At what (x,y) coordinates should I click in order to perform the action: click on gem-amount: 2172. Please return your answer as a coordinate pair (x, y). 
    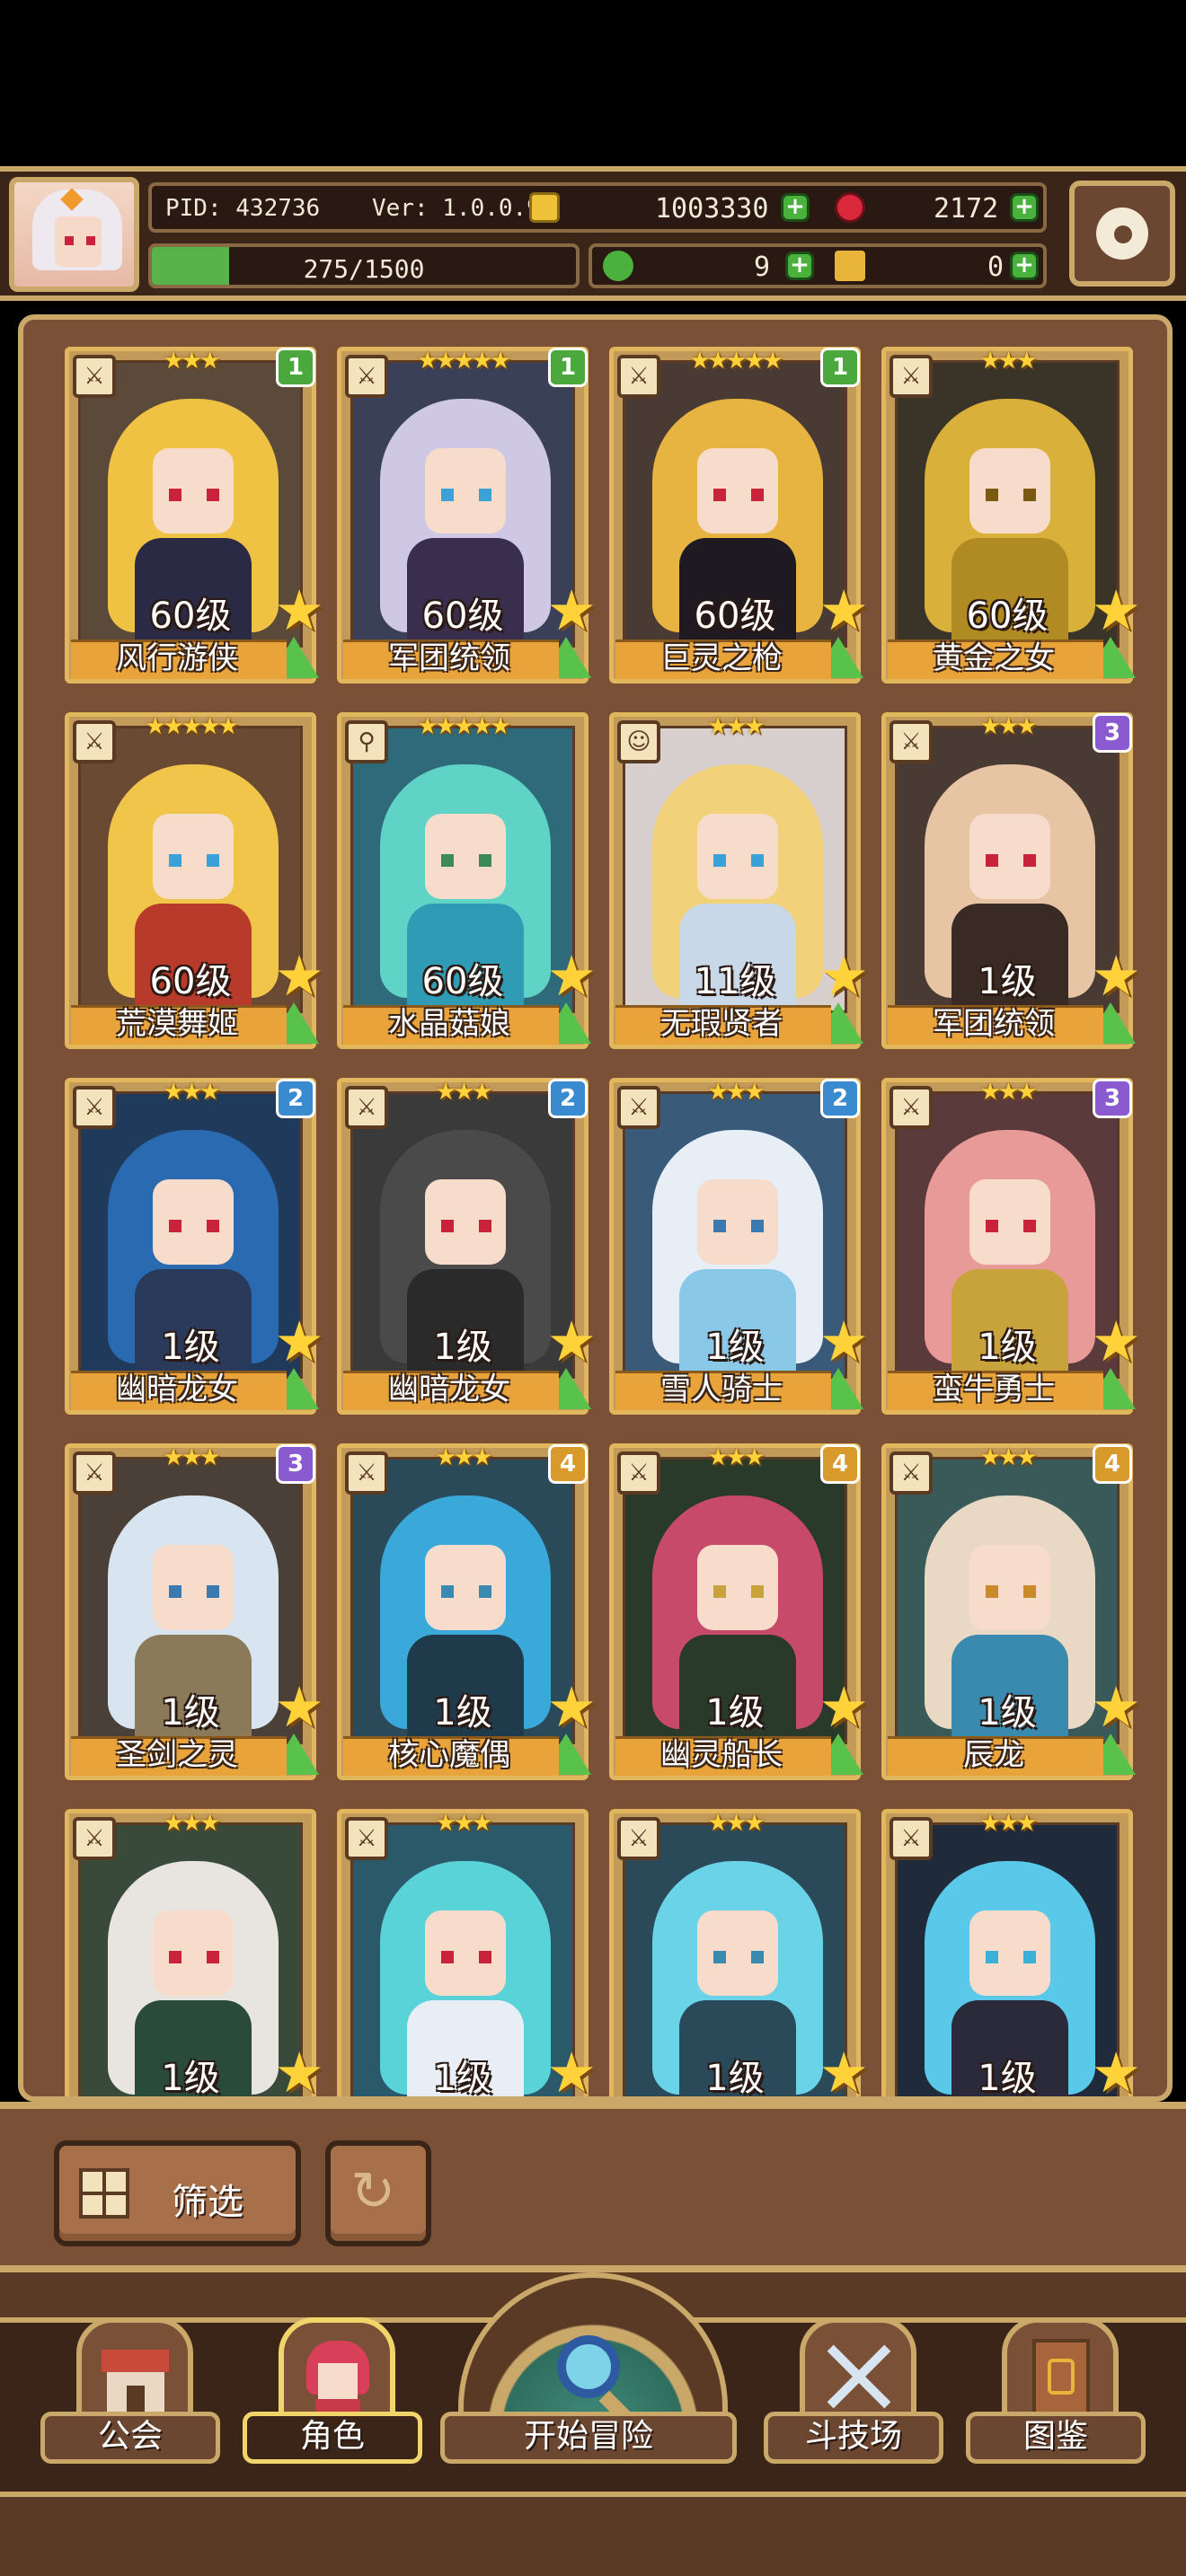
    Looking at the image, I should click on (966, 209).